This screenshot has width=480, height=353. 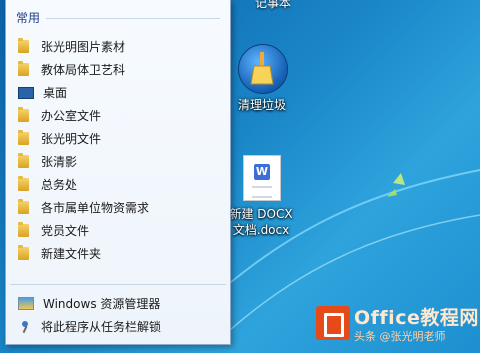 I want to click on word-badge-icon: W, so click(x=262, y=172).